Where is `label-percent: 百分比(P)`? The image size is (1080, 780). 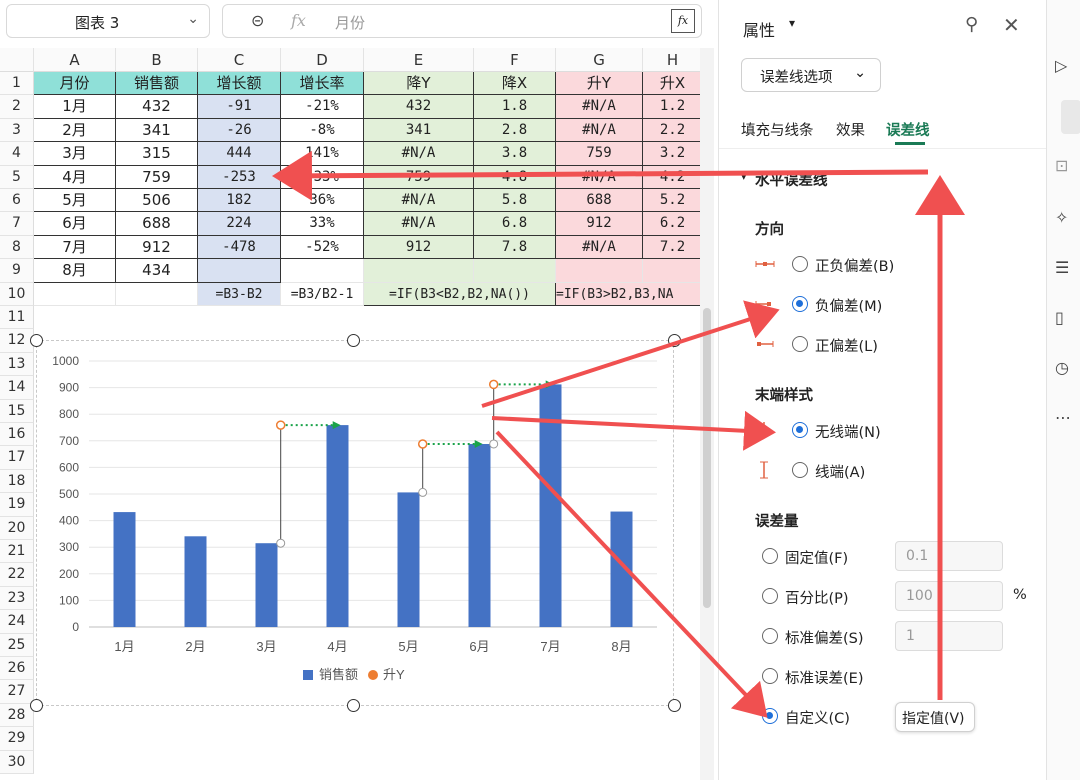 label-percent: 百分比(P) is located at coordinates (817, 597).